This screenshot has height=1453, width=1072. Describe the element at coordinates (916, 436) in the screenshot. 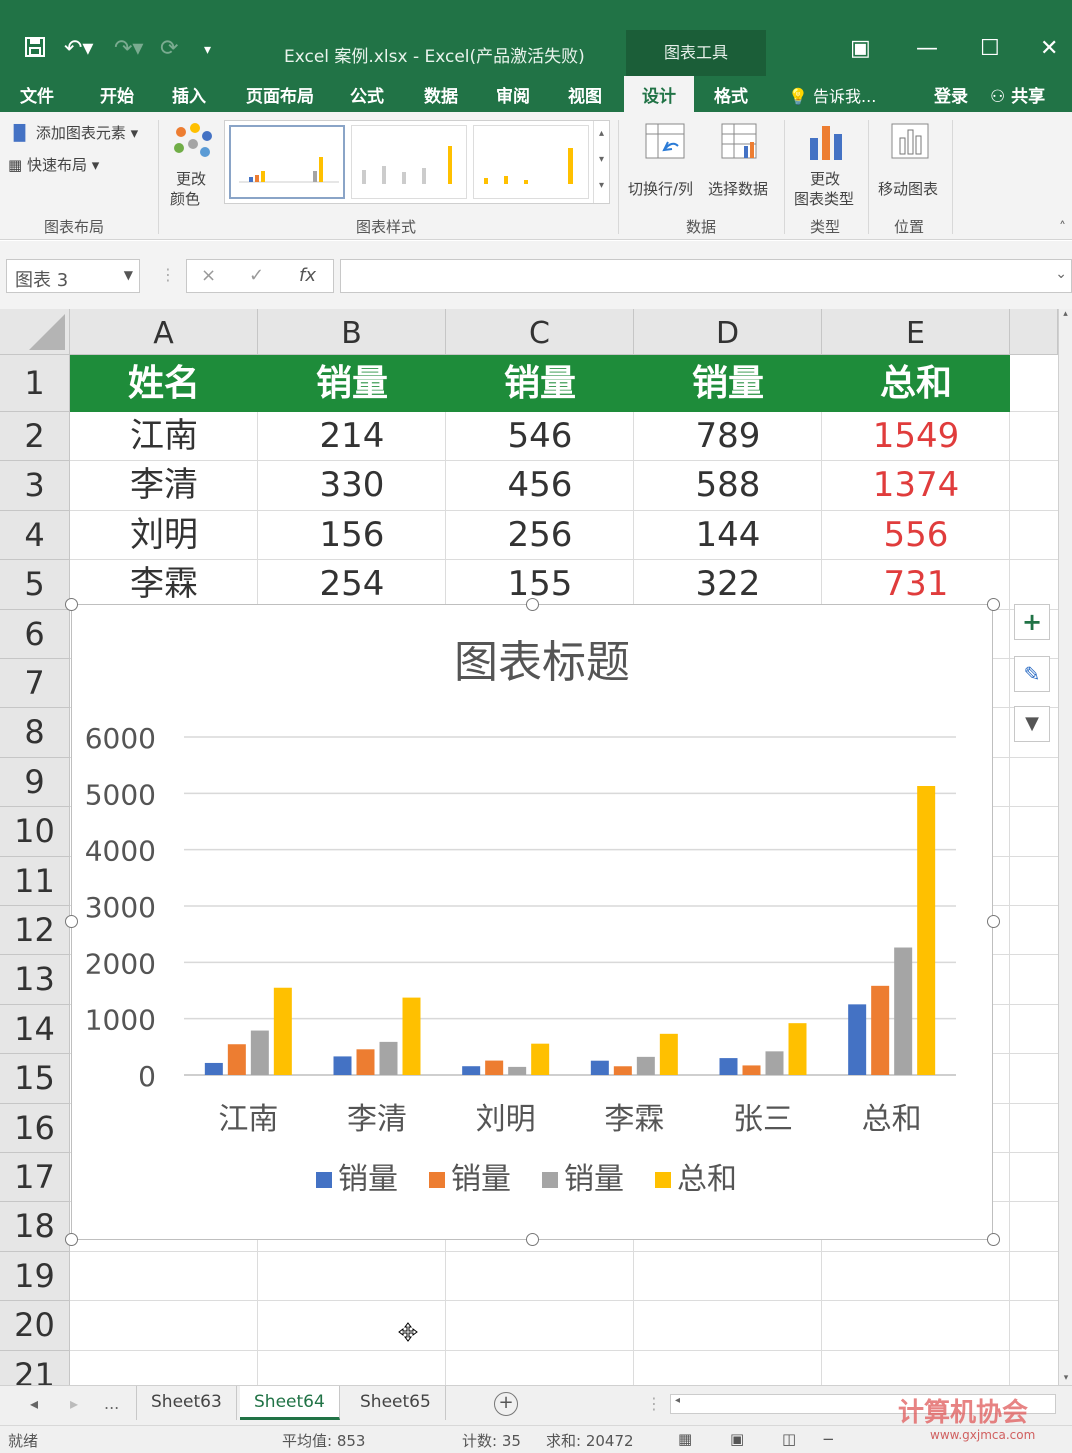

I see `data-cell: 1549` at that location.